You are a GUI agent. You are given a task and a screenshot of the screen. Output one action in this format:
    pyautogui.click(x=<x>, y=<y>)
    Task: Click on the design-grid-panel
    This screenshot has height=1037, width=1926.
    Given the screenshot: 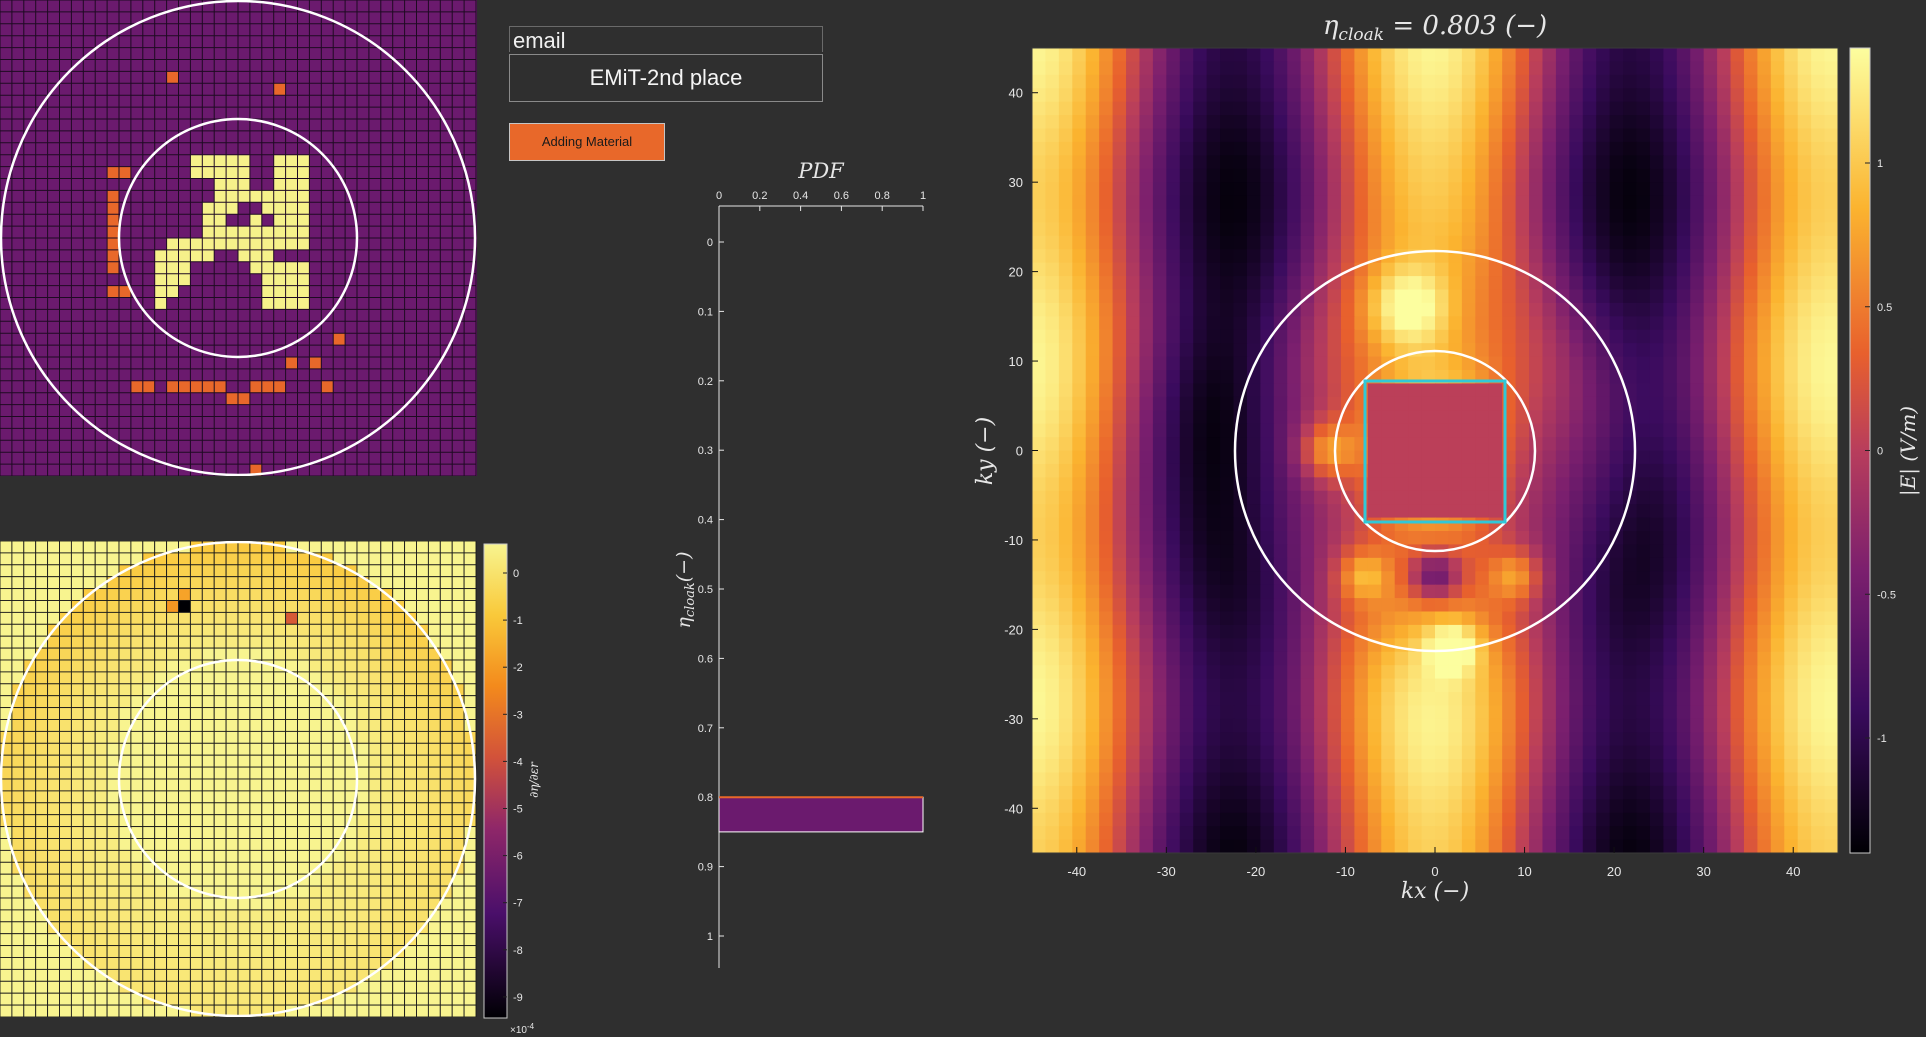 What is the action you would take?
    pyautogui.click(x=238, y=238)
    